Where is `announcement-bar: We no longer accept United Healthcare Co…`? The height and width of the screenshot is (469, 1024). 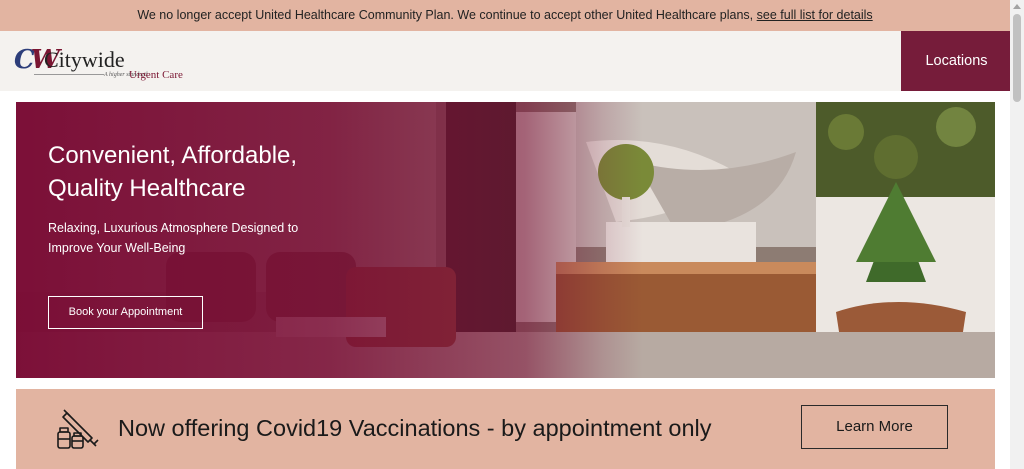 announcement-bar: We no longer accept United Healthcare Co… is located at coordinates (505, 15).